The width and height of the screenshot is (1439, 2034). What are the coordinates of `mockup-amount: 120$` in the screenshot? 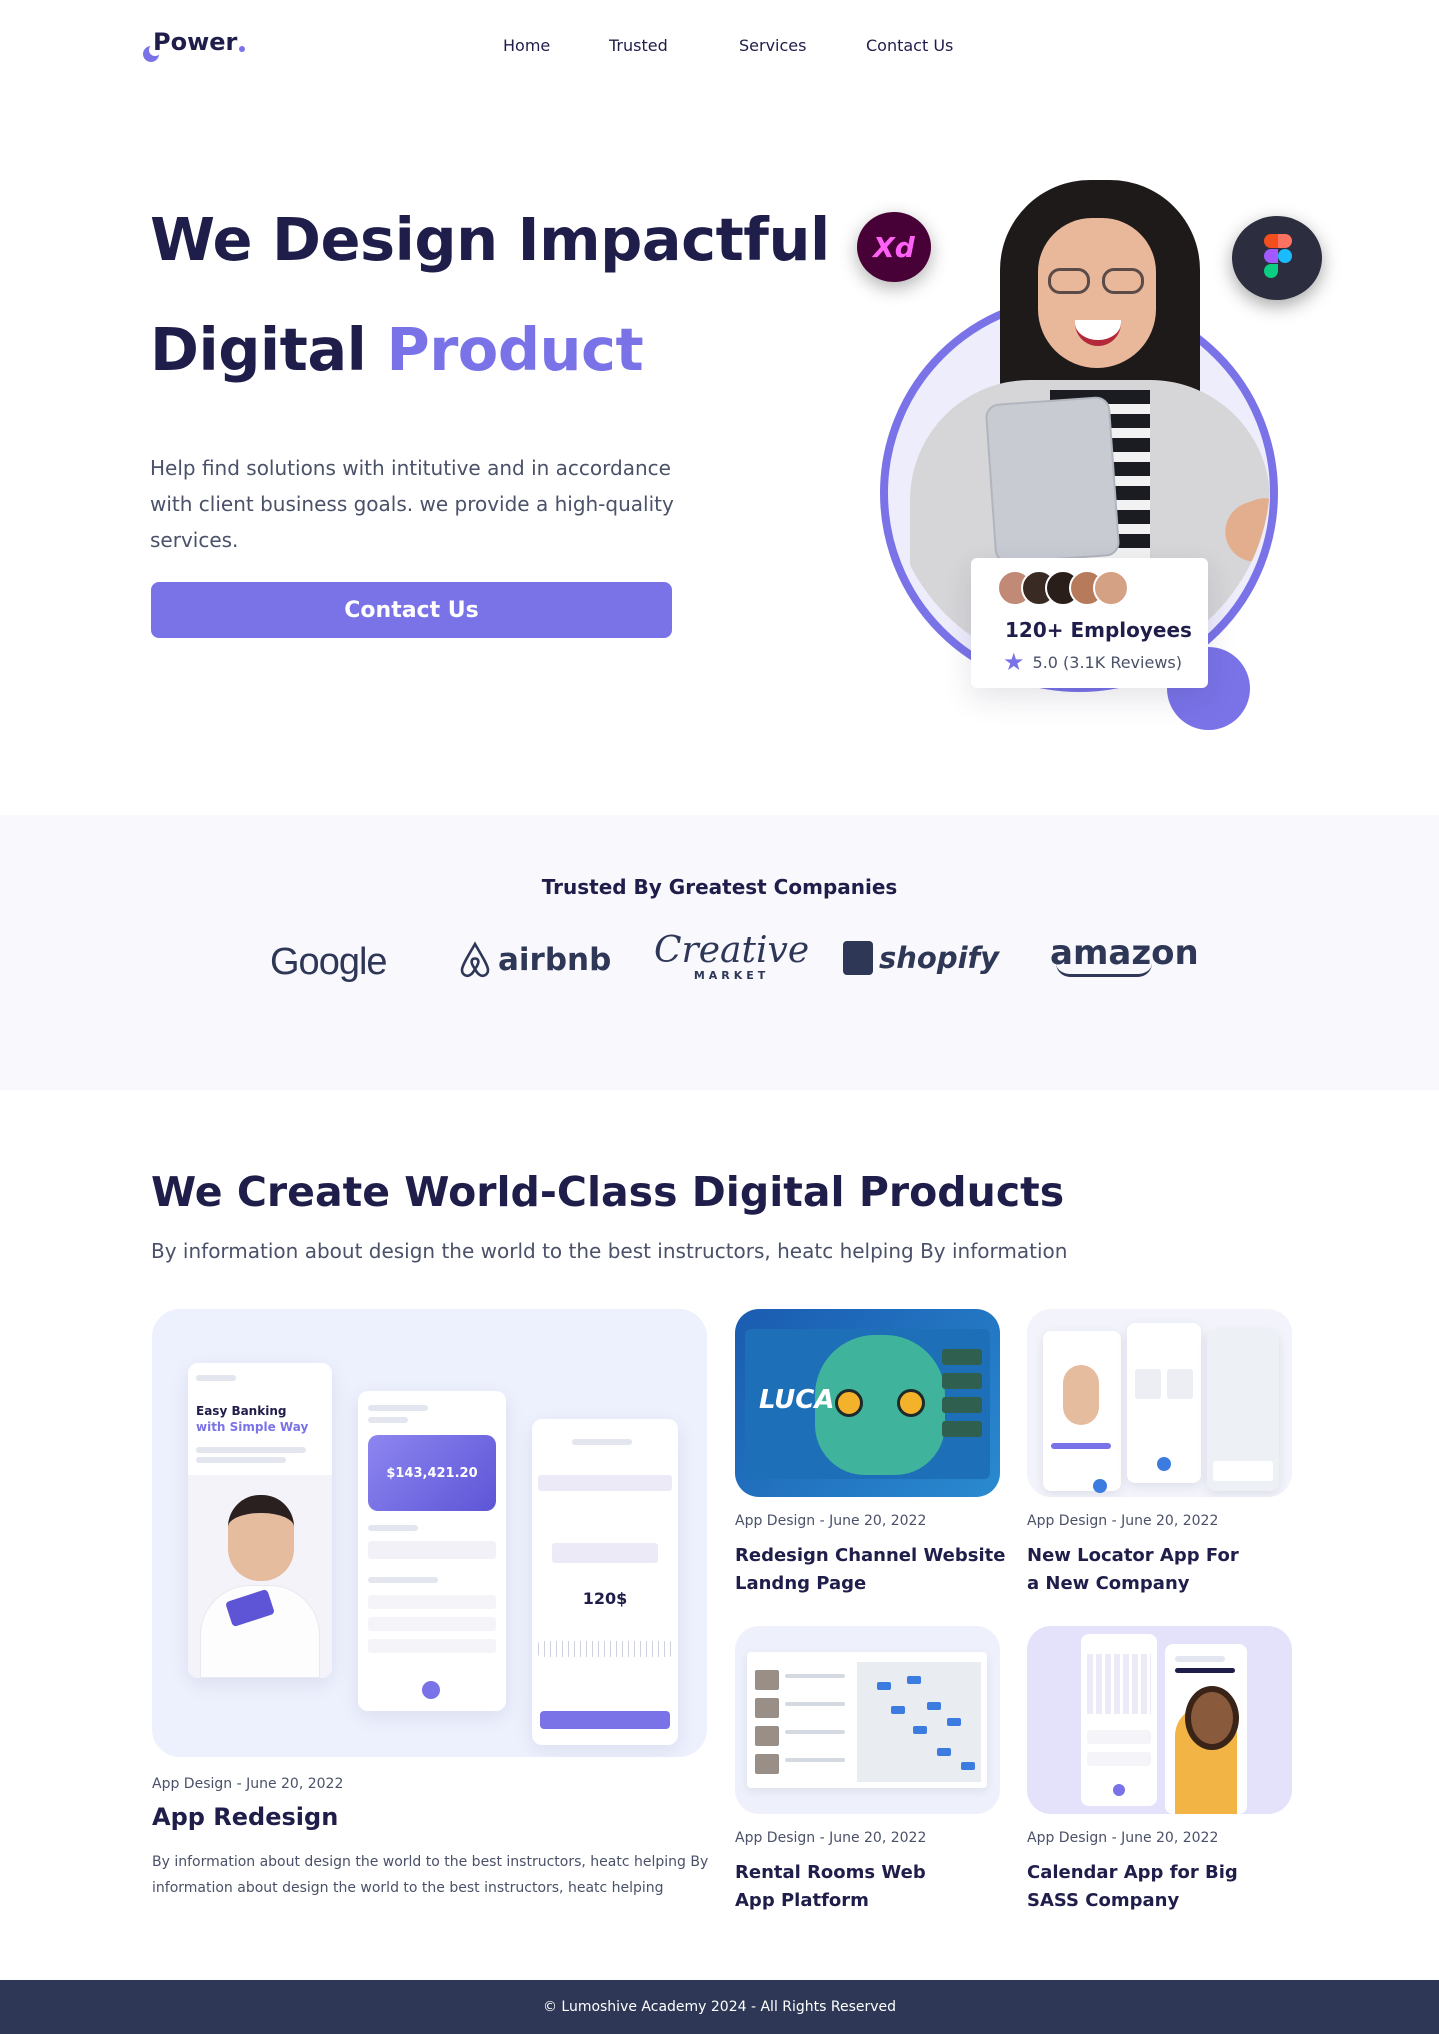 It's located at (605, 1598).